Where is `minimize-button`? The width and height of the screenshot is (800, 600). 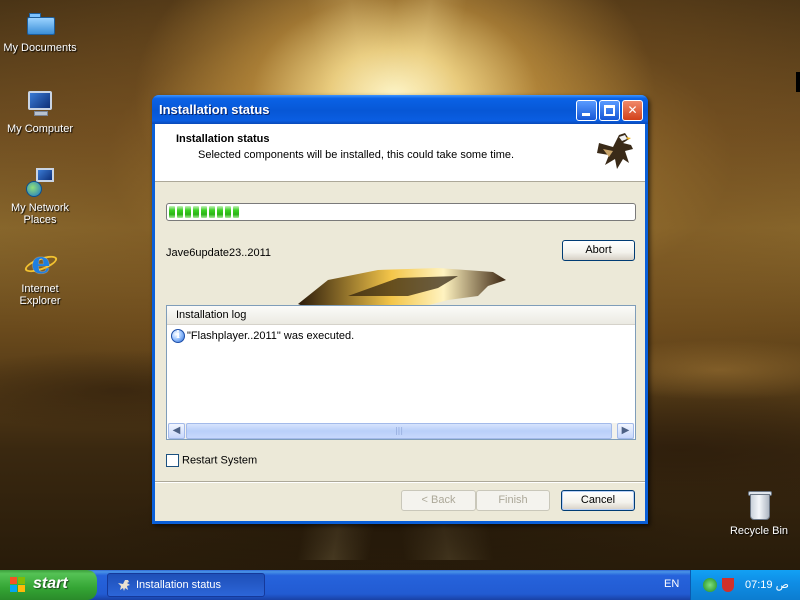 minimize-button is located at coordinates (586, 110).